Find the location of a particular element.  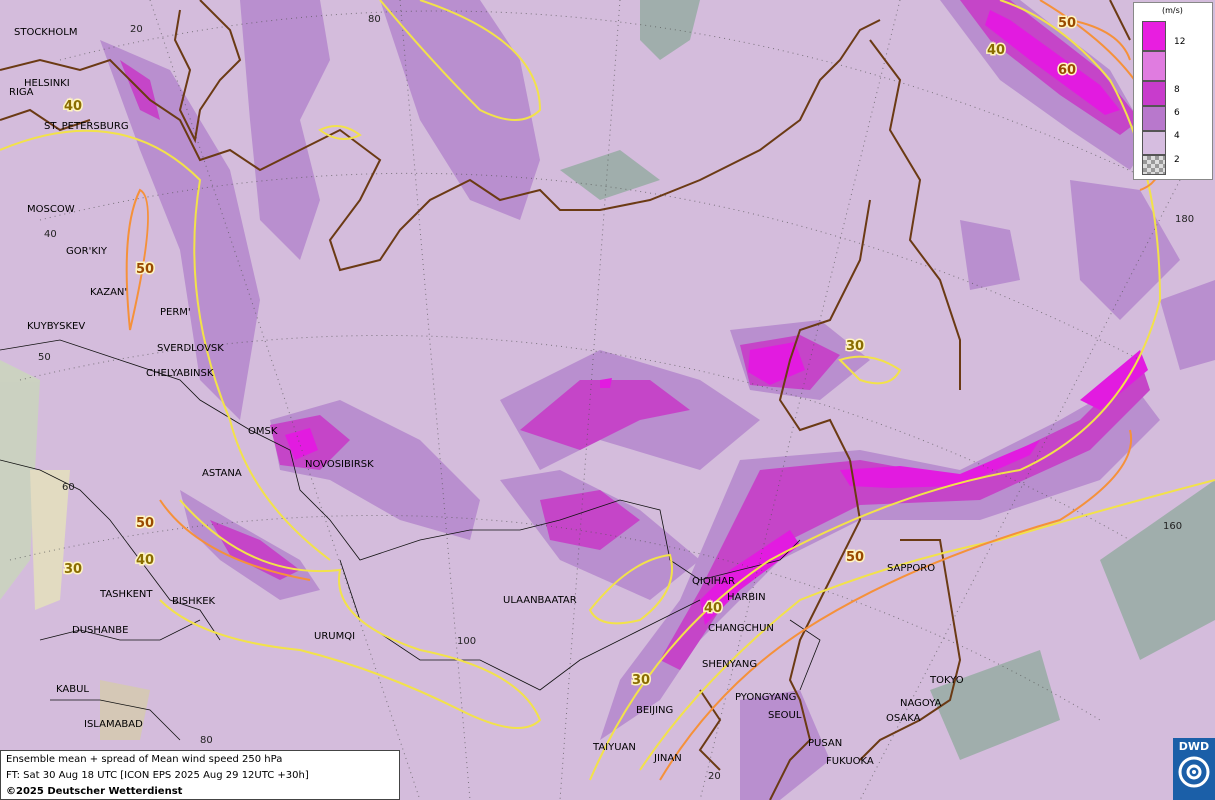

grid-label: 100 is located at coordinates (466, 641).